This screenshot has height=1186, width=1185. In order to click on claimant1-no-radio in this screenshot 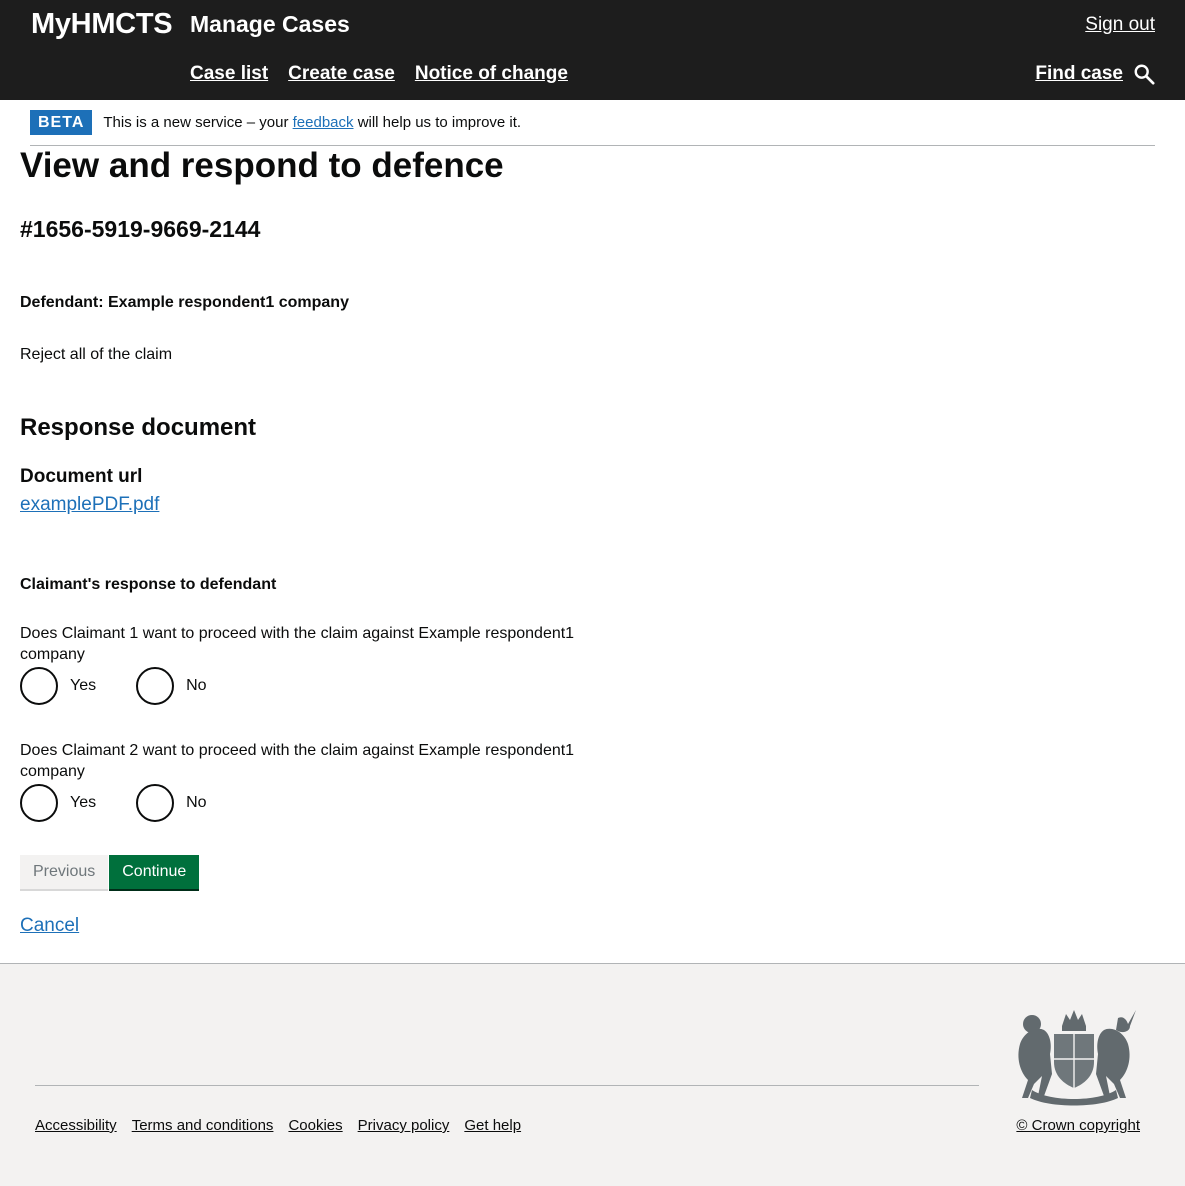, I will do `click(155, 686)`.